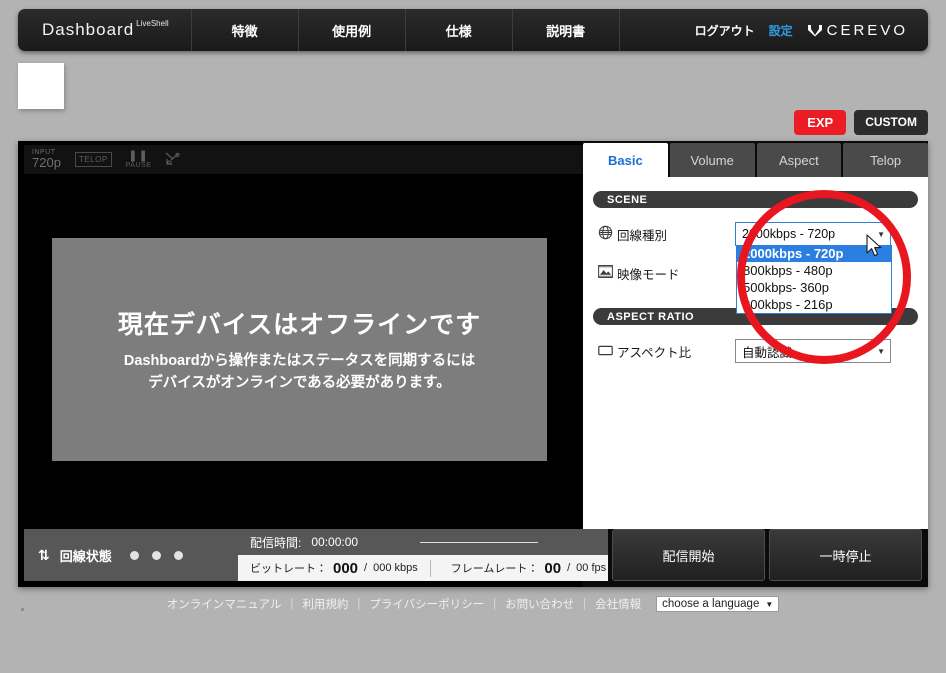 This screenshot has width=946, height=673. I want to click on framerate-value: 00, so click(553, 568).